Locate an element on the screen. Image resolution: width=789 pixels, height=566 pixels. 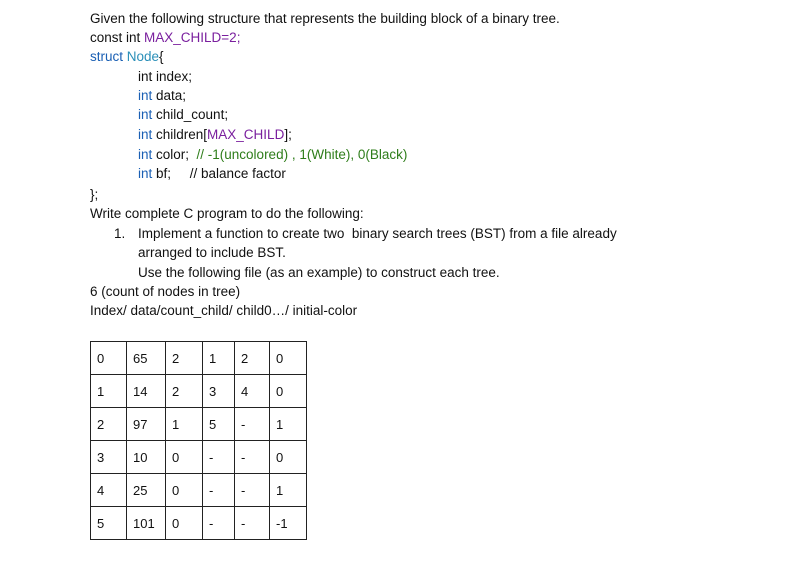
table-row: 3 10 0- -0 is located at coordinates (198, 457).